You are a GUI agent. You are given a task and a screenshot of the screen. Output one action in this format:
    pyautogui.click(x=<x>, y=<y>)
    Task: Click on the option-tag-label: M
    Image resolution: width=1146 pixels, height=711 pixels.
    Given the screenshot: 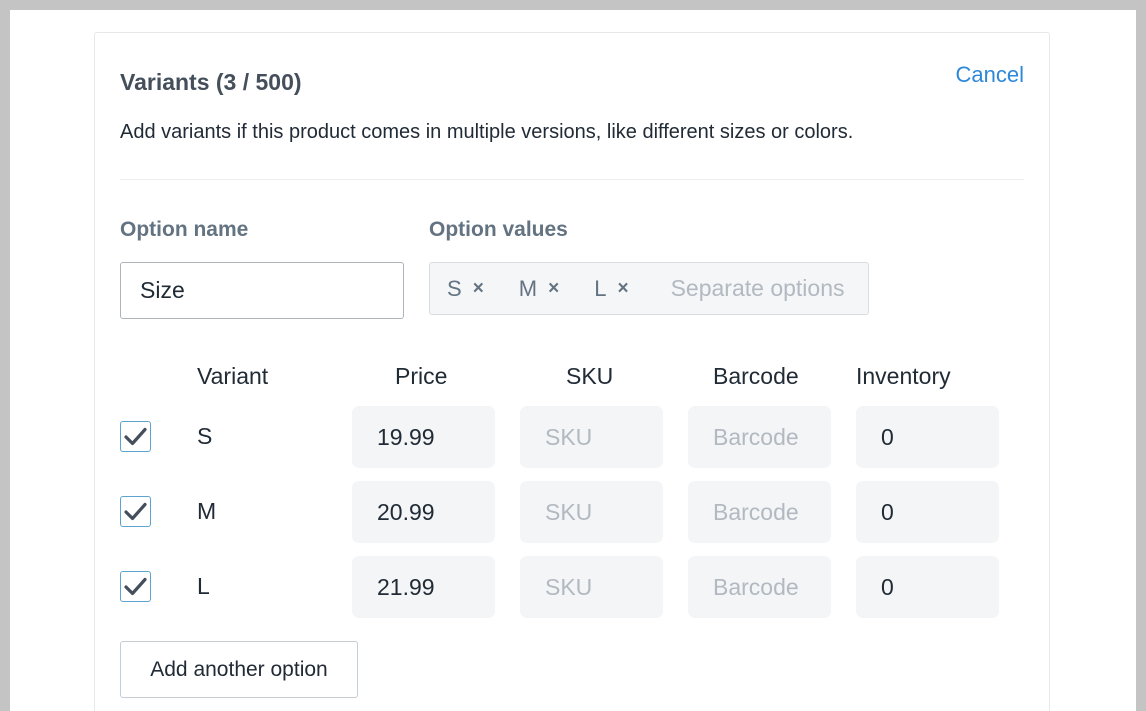 What is the action you would take?
    pyautogui.click(x=528, y=288)
    